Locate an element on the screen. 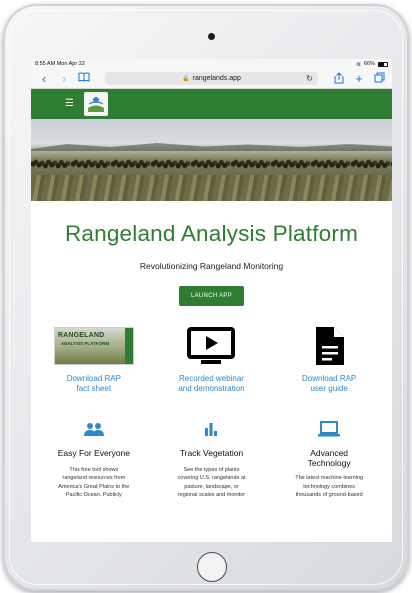 This screenshot has height=593, width=412. status-left: 8:55 AM Mon Apr 22 is located at coordinates (60, 64).